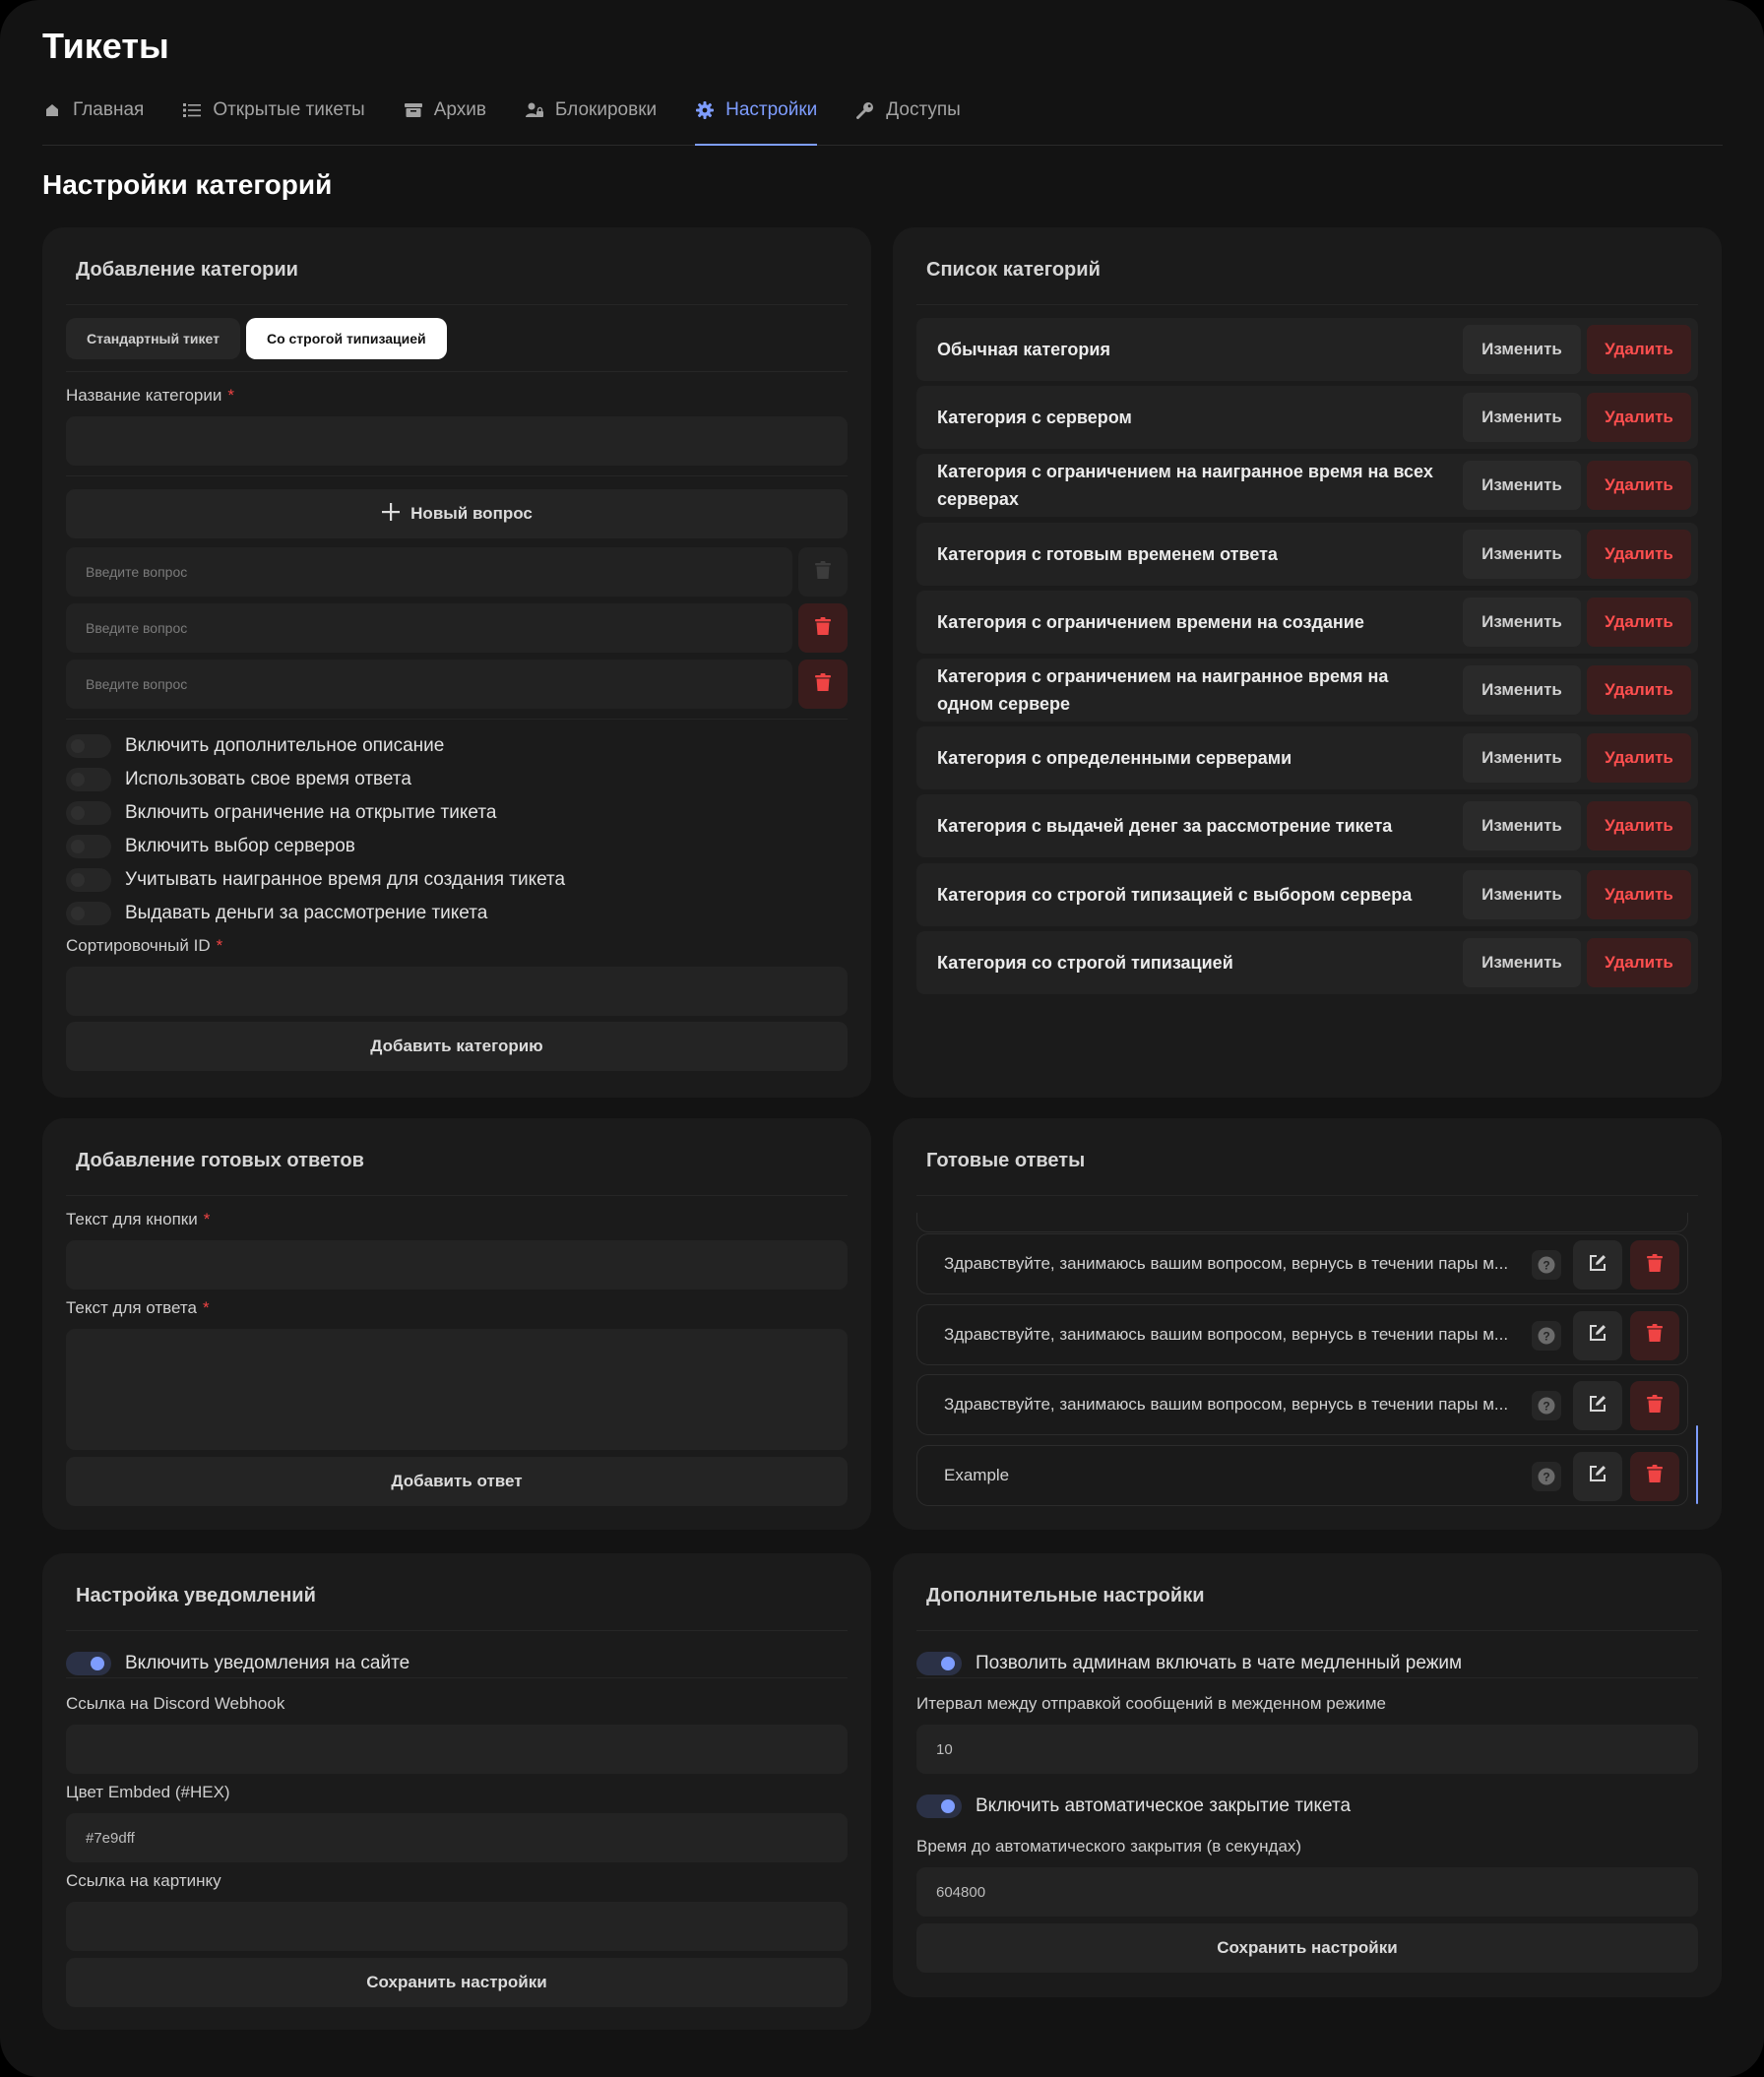 The height and width of the screenshot is (2077, 1764). I want to click on question-row: Введите вопрос, so click(457, 684).